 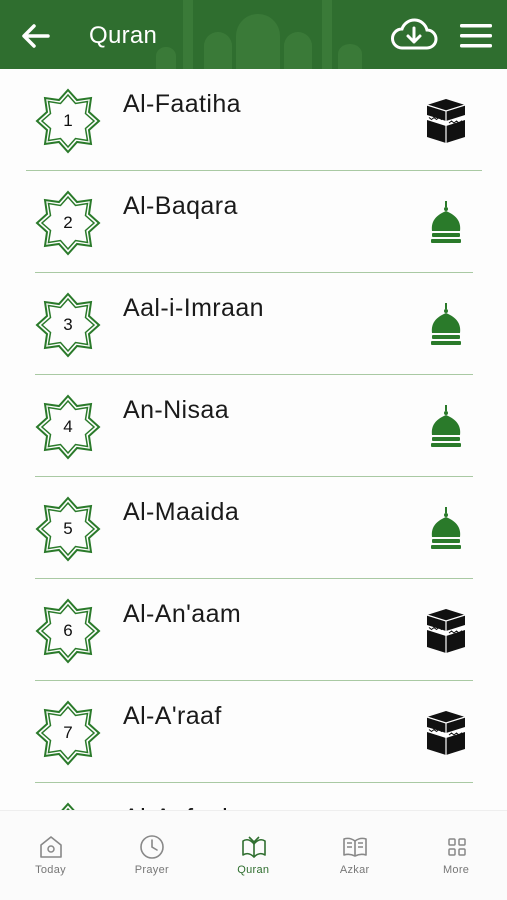 What do you see at coordinates (456, 870) in the screenshot?
I see `tab-label: More` at bounding box center [456, 870].